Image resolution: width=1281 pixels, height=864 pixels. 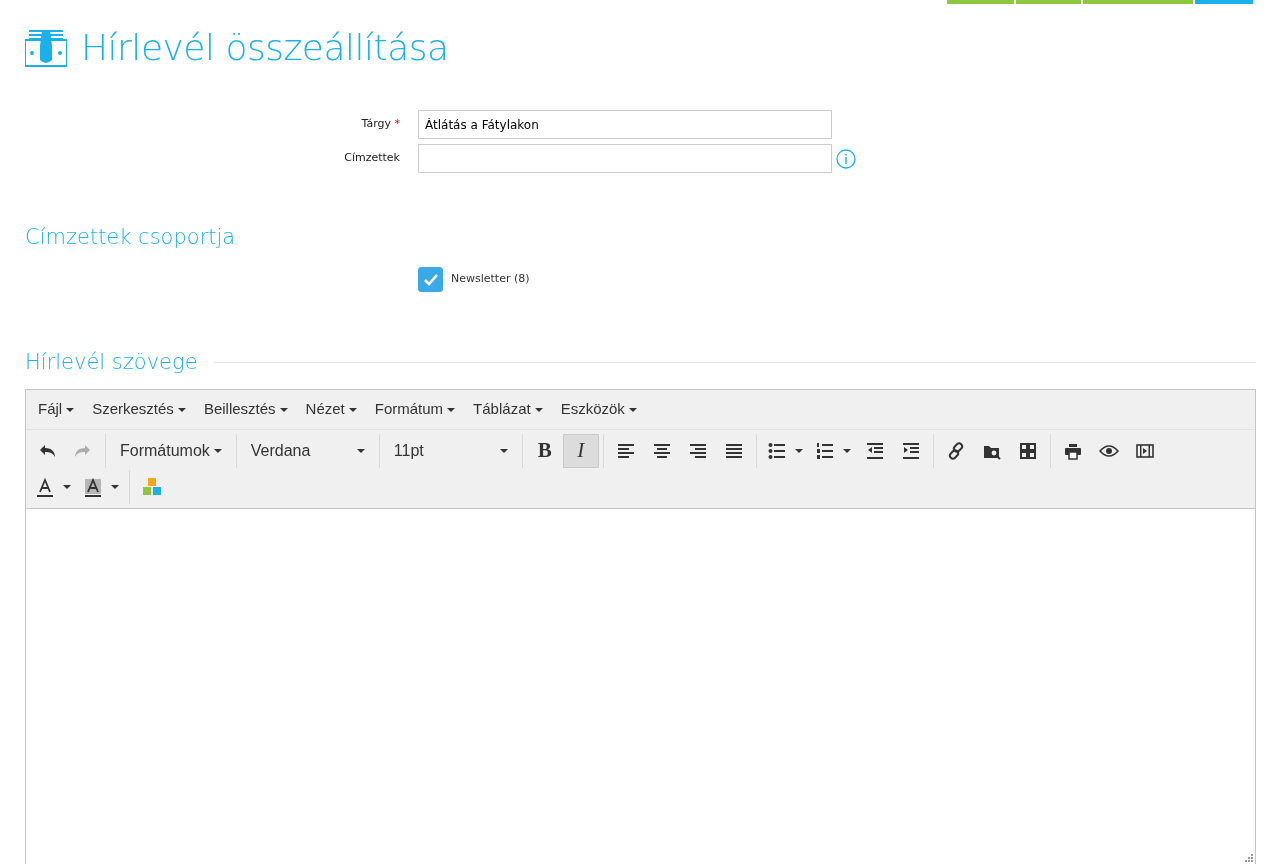 I want to click on menu-item: Táblázat, so click(x=508, y=409).